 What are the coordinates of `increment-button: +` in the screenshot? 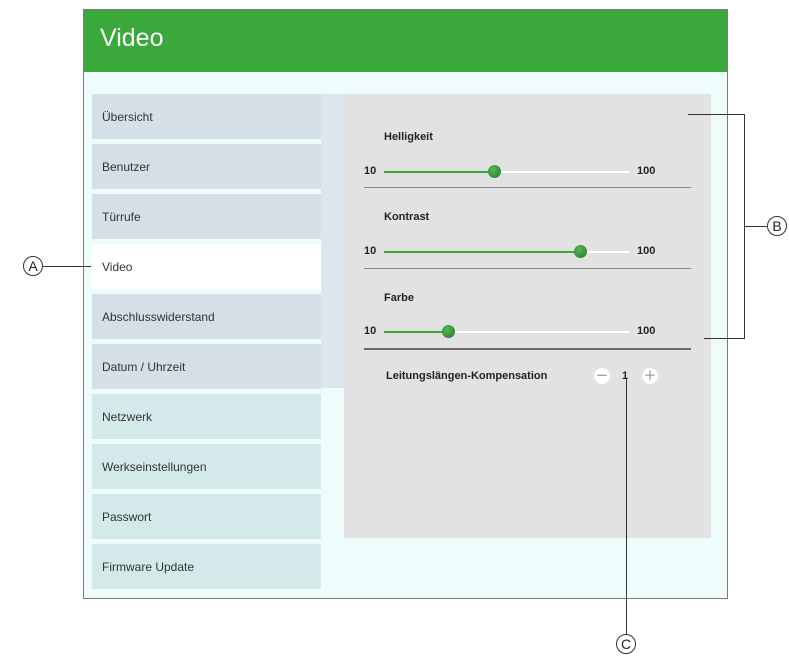 It's located at (650, 376).